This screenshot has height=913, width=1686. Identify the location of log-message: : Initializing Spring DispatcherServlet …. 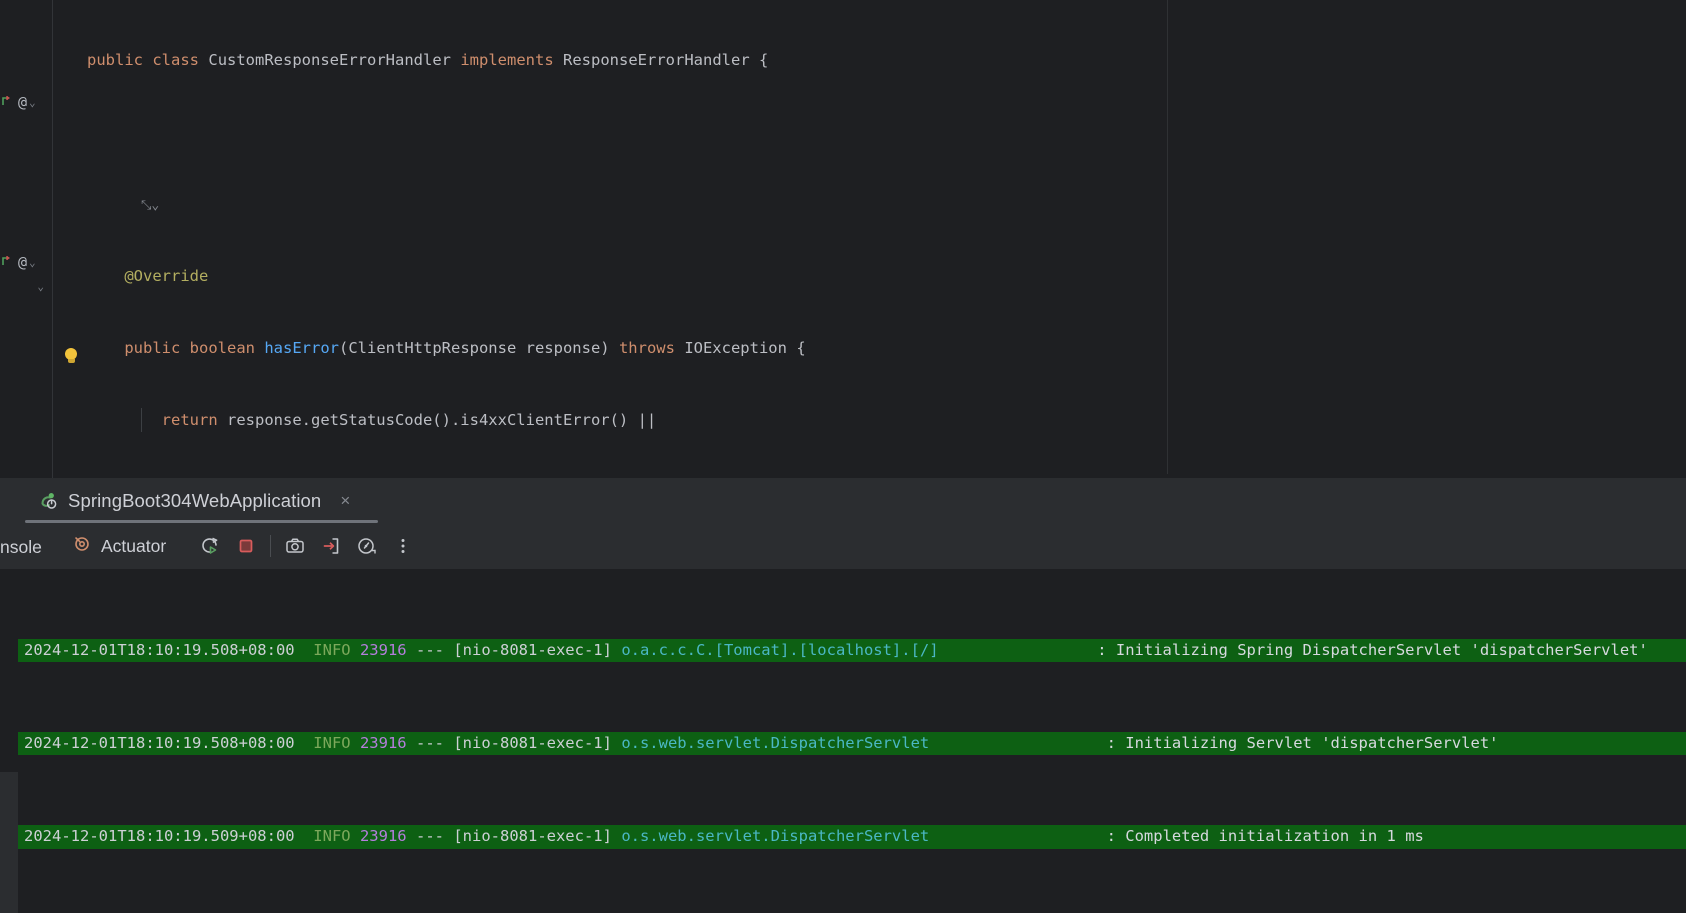
(1372, 649).